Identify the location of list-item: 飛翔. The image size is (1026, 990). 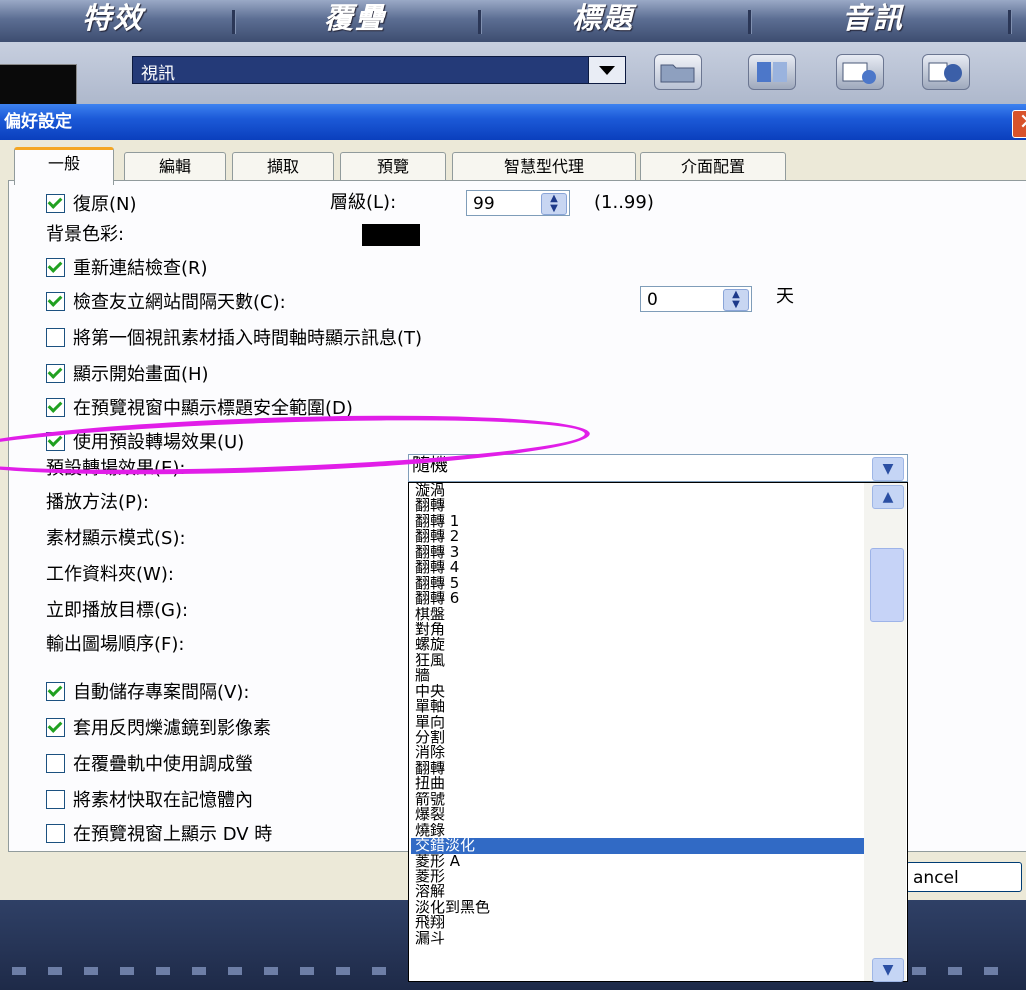
(641, 922).